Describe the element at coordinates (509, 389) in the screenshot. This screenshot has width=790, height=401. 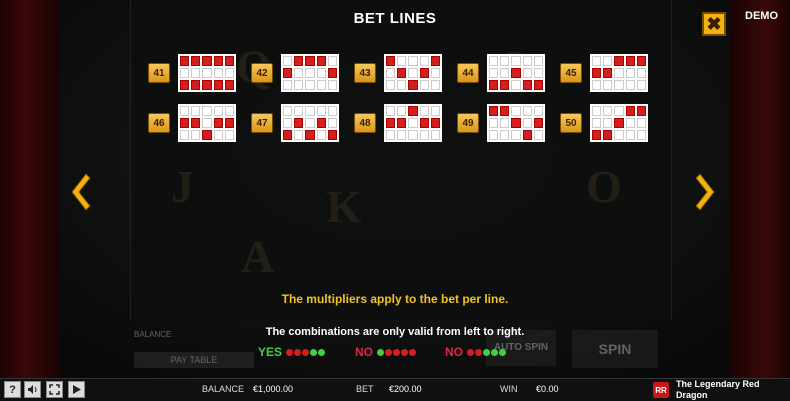
I see `win-label: WIN` at that location.